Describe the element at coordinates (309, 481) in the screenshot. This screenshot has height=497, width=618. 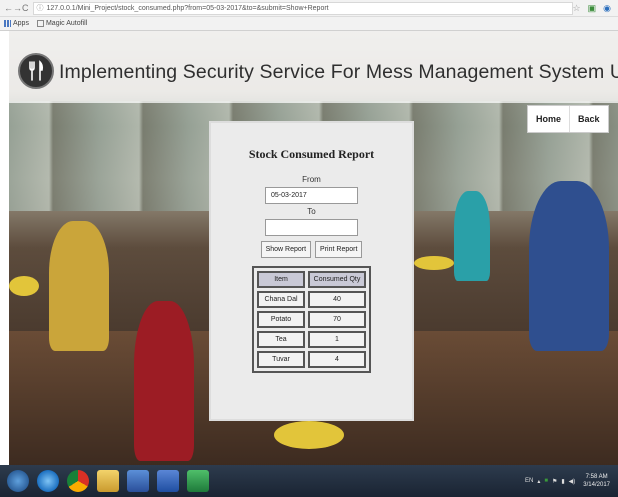
I see `os-taskbar: EN ▴ ■ ⚑ ▮ ◀) 7:58 AM 3/14/2017` at that location.